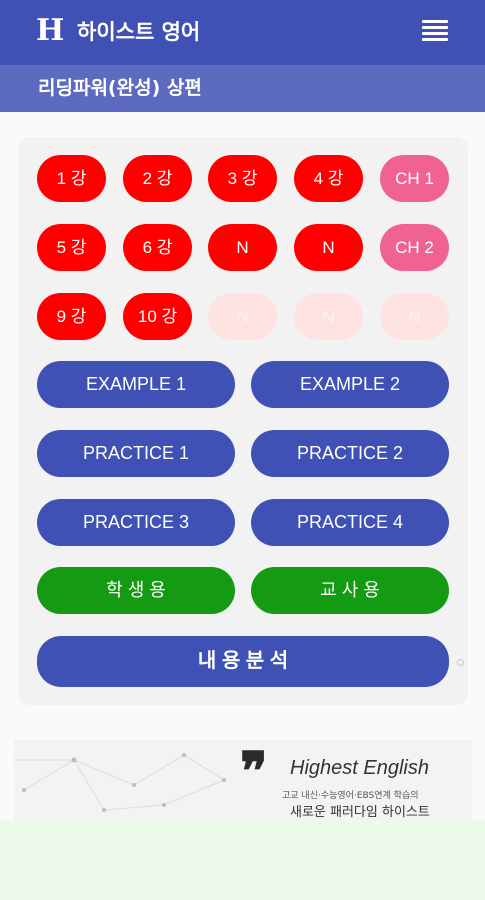  What do you see at coordinates (50, 30) in the screenshot?
I see `app-logo: H` at bounding box center [50, 30].